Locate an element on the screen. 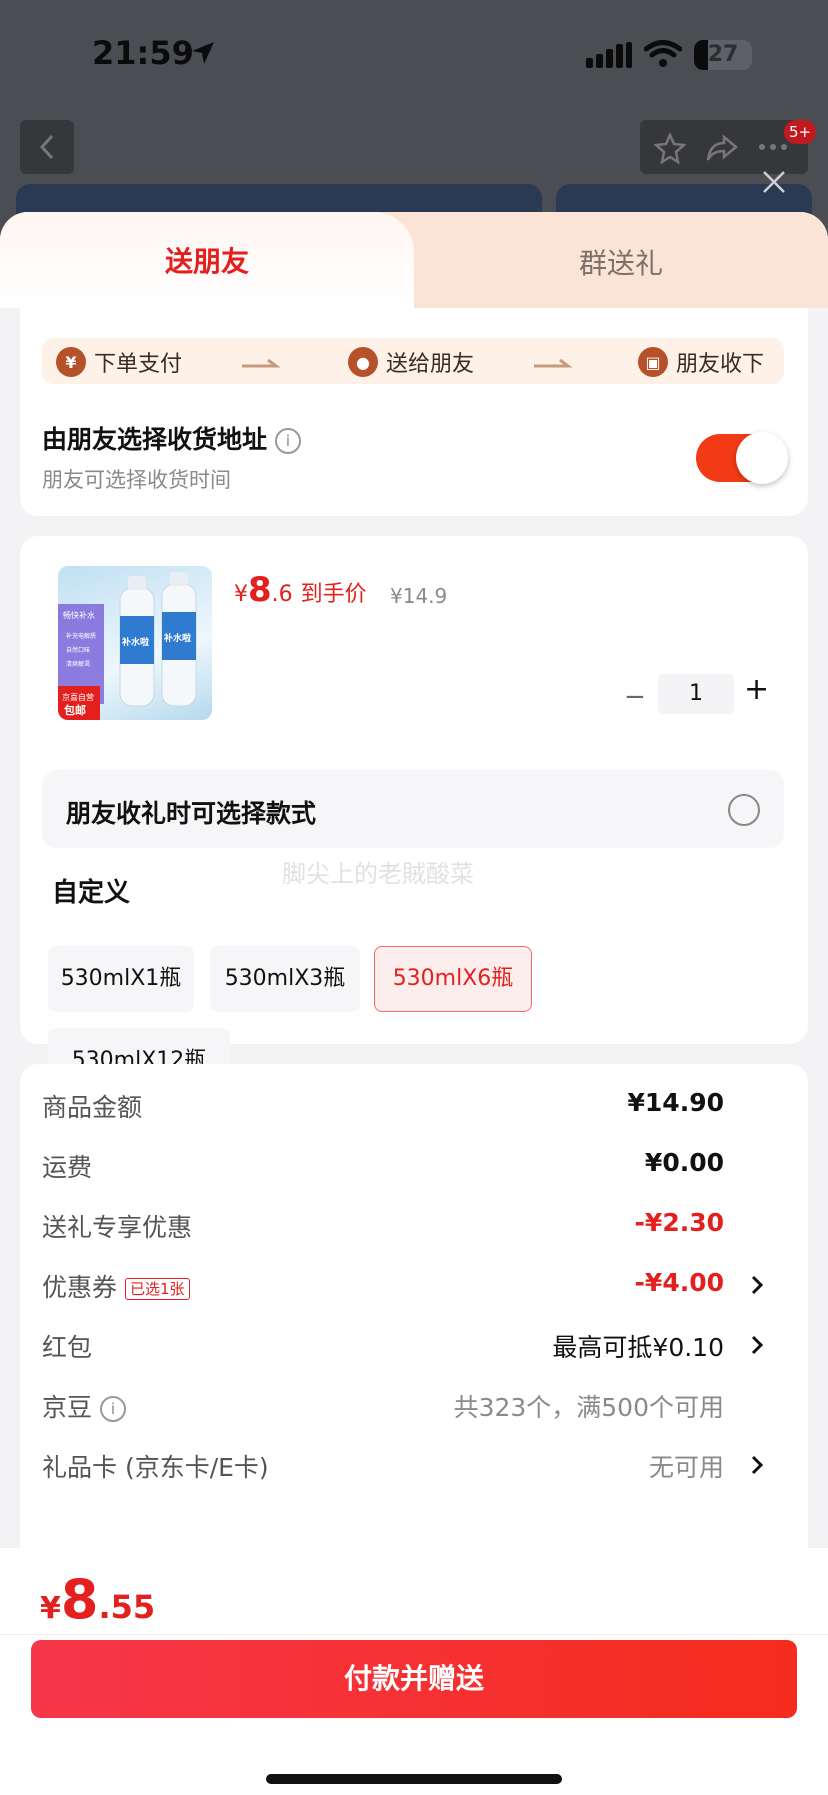 This screenshot has height=1795, width=828. chevron-left-icon is located at coordinates (46, 147).